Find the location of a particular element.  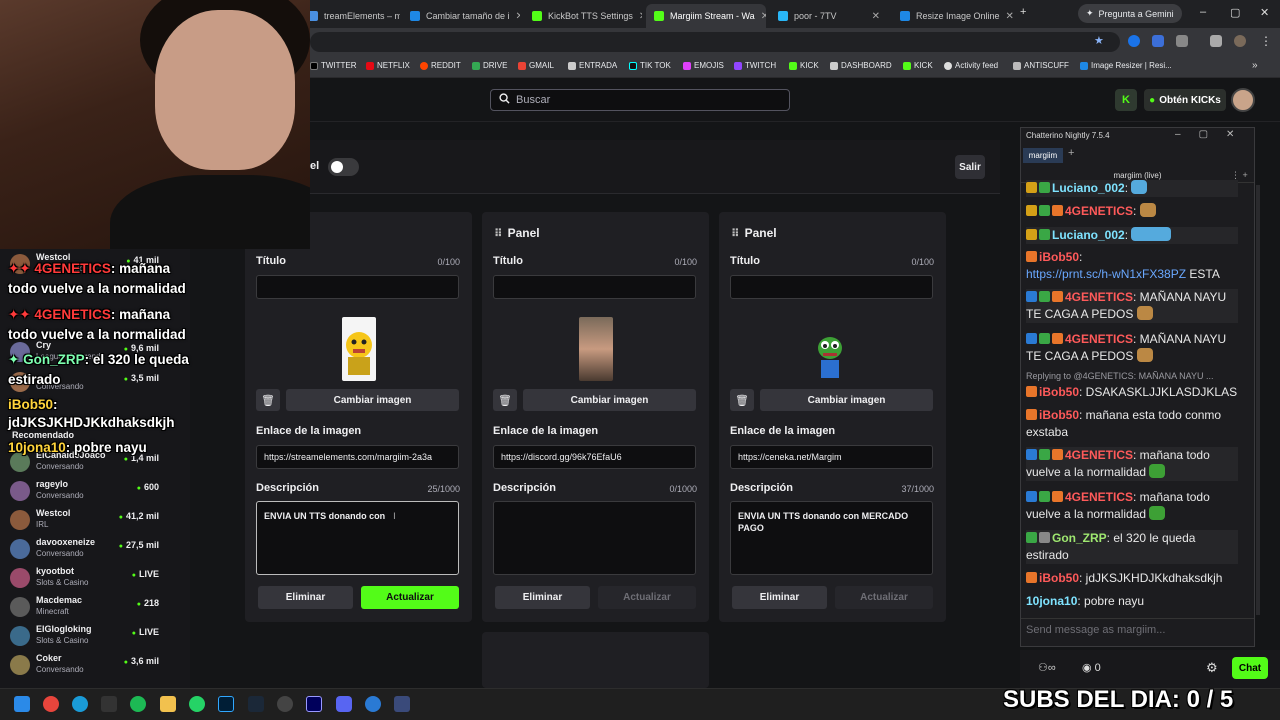

sidebar-channel: kyootbot Slots & Casino LIVE is located at coordinates (97, 578).